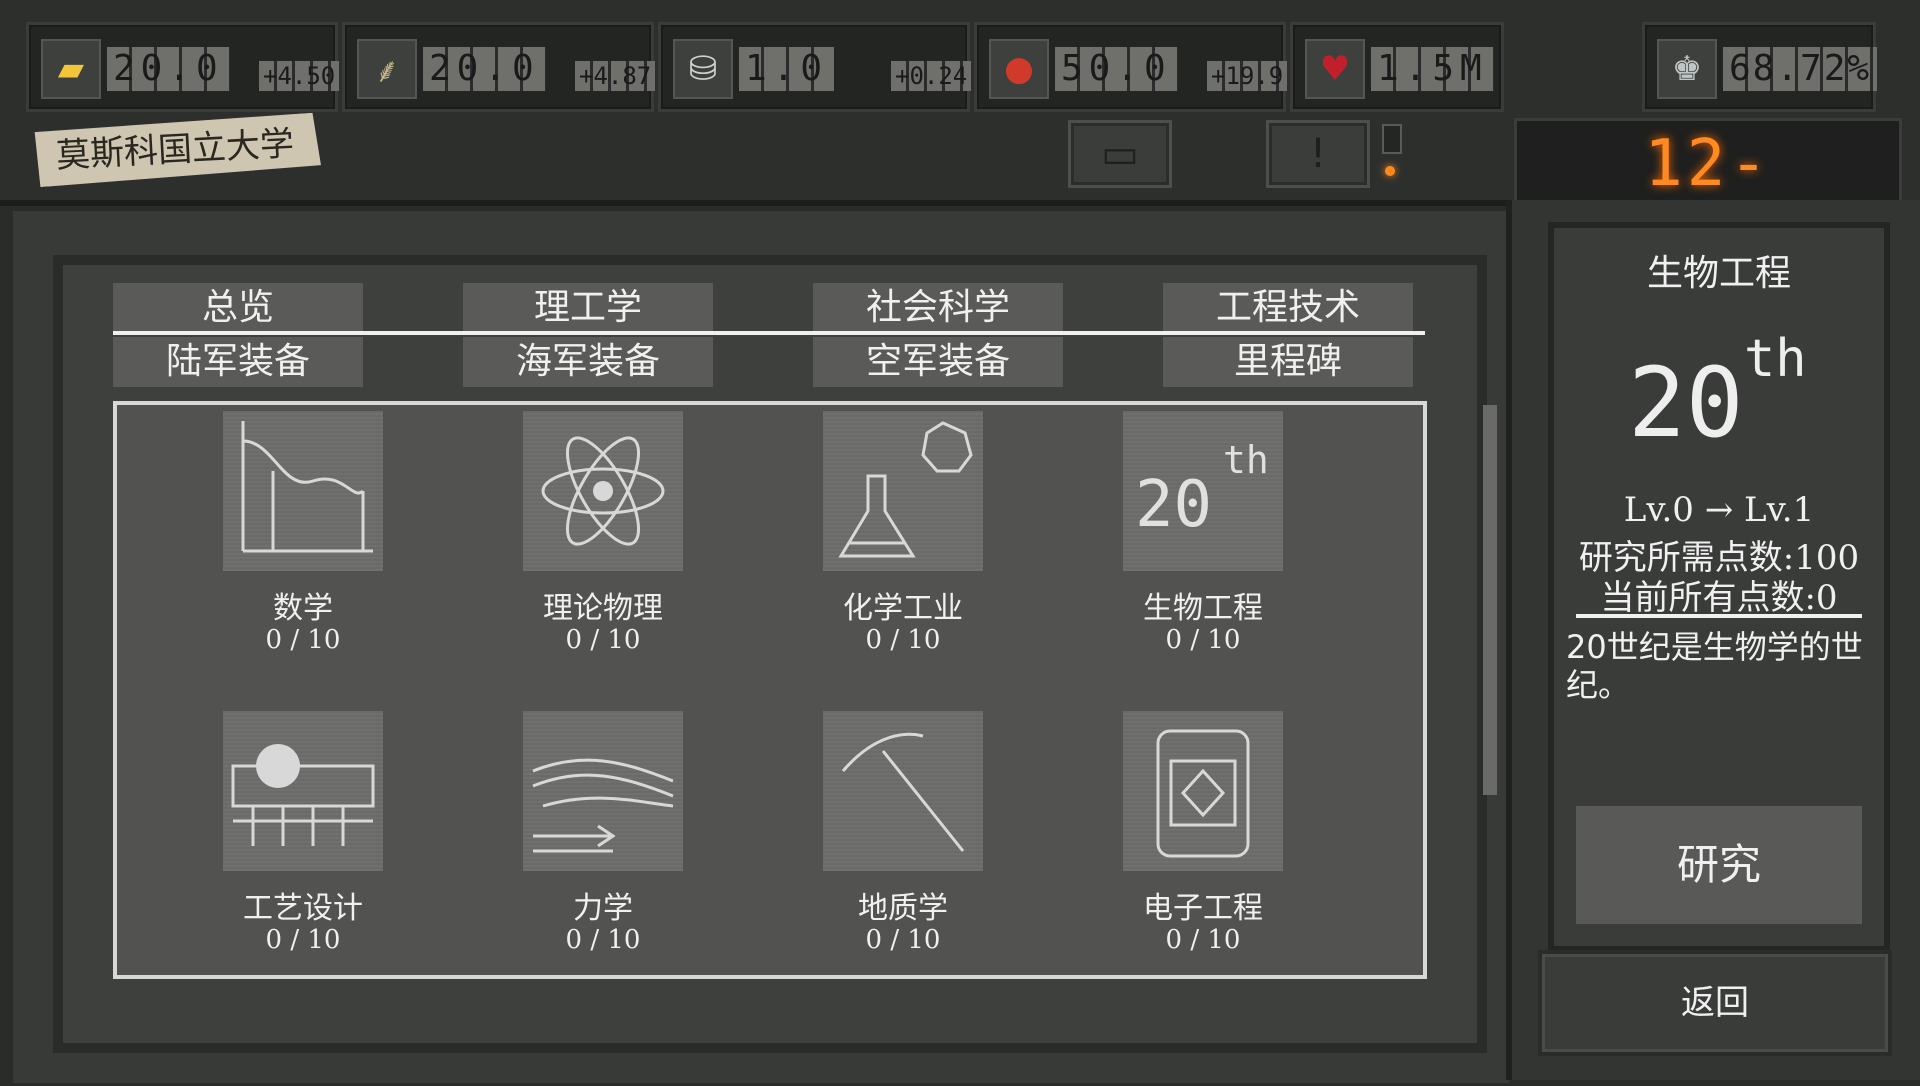 The width and height of the screenshot is (1920, 1086). I want to click on tab-air-equipment: 空军装备, so click(938, 362).